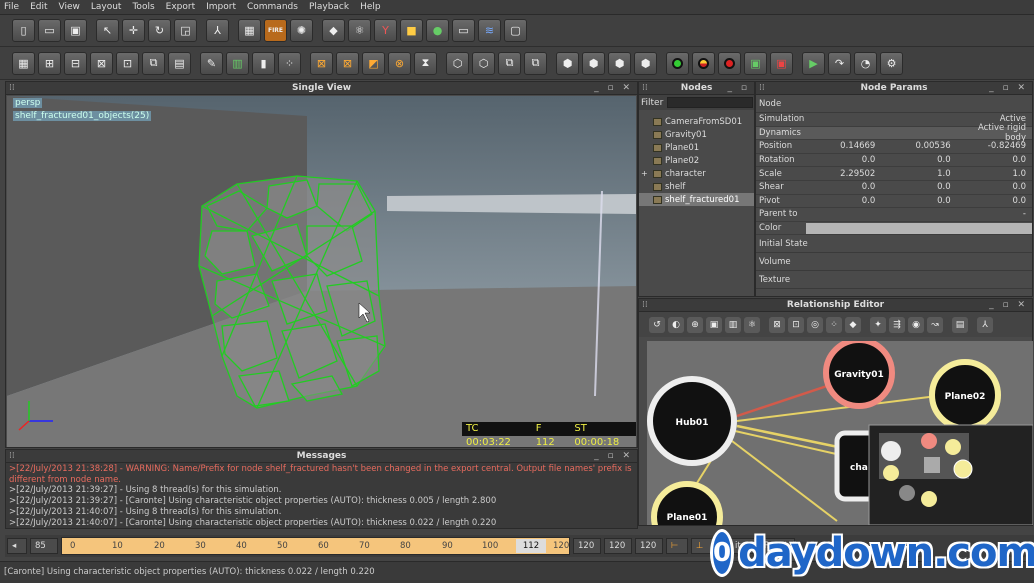 The image size is (1034, 583). Describe the element at coordinates (143, 7) in the screenshot. I see `menu-tools: Tools` at that location.